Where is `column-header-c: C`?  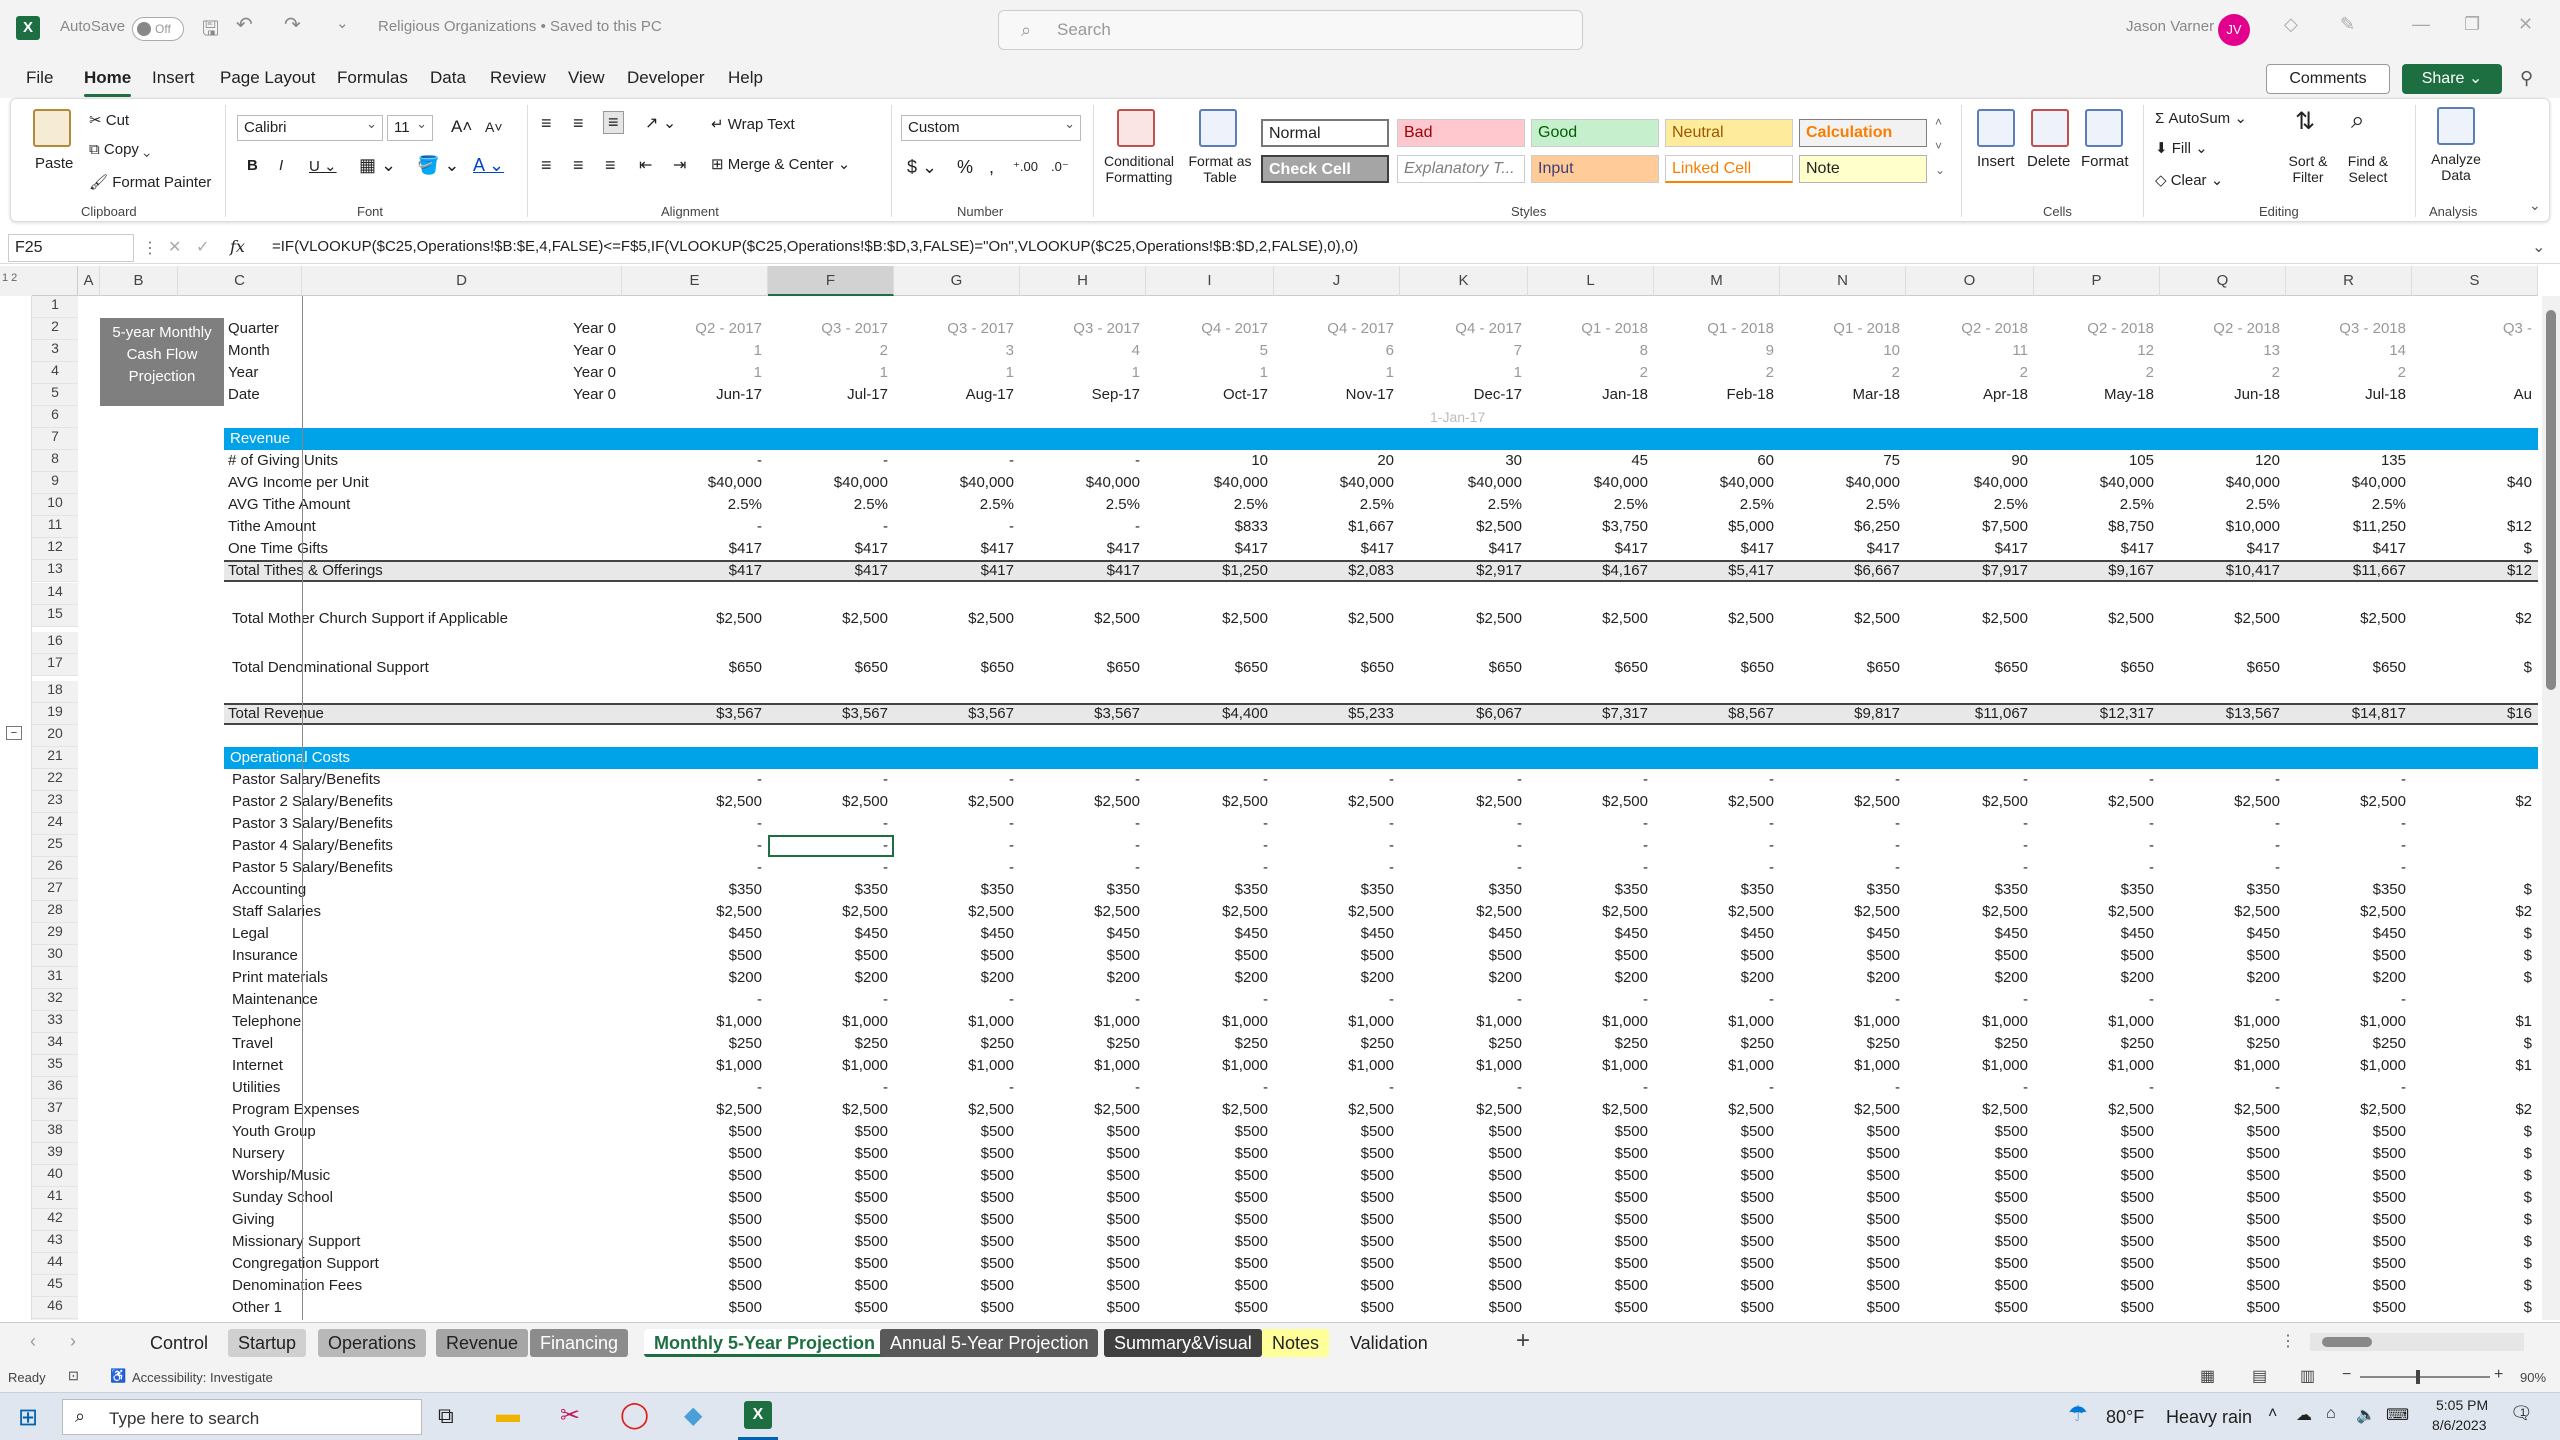 column-header-c: C is located at coordinates (240, 281).